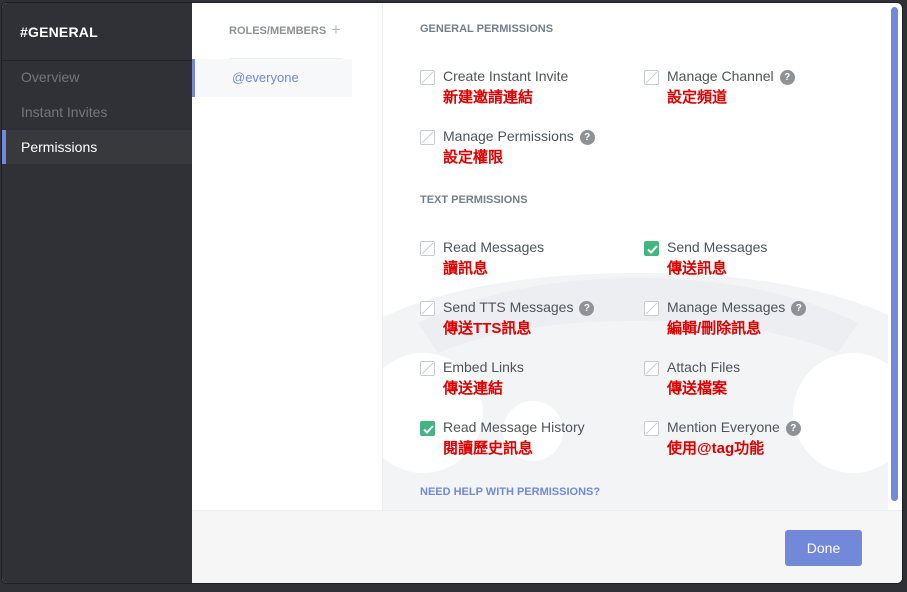 The image size is (907, 592). I want to click on perm-annotation: 傳送訊息, so click(697, 268).